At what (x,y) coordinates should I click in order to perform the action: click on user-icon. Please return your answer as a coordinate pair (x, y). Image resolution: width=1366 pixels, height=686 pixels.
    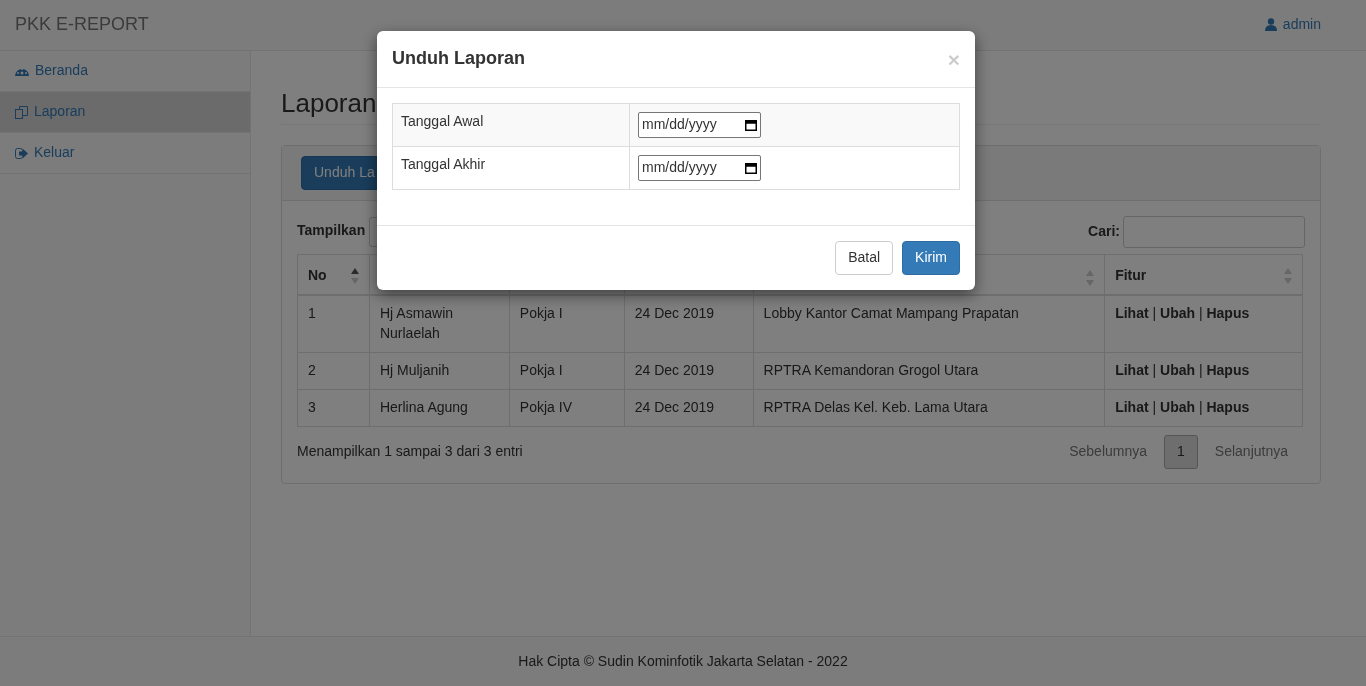
    Looking at the image, I should click on (1270, 25).